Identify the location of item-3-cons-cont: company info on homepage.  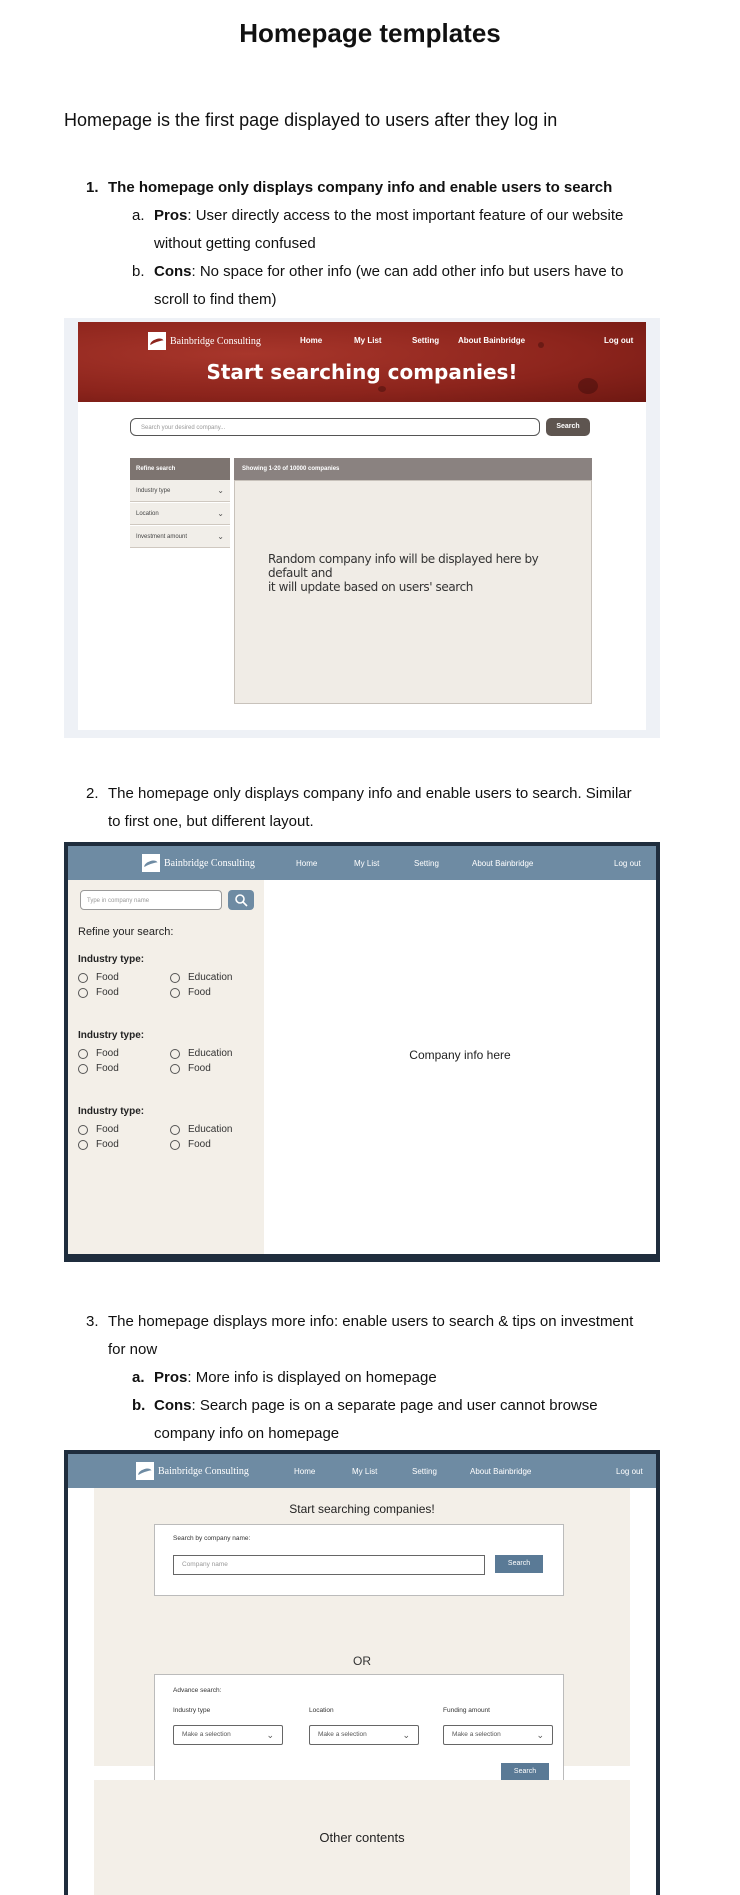
(247, 1433).